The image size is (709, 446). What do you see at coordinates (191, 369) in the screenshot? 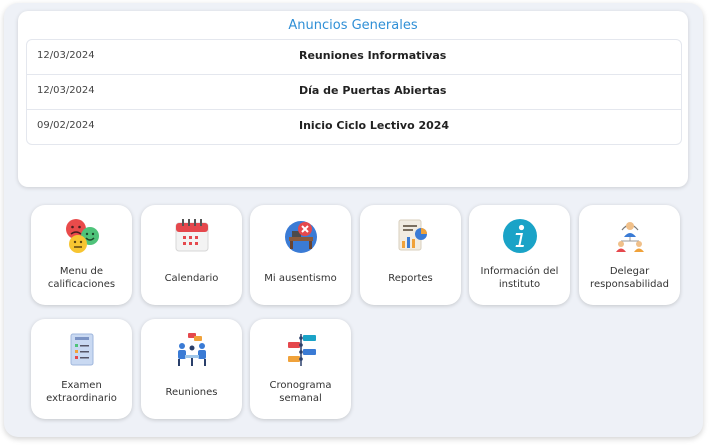
I see `tile-reuniones: Reuniones` at bounding box center [191, 369].